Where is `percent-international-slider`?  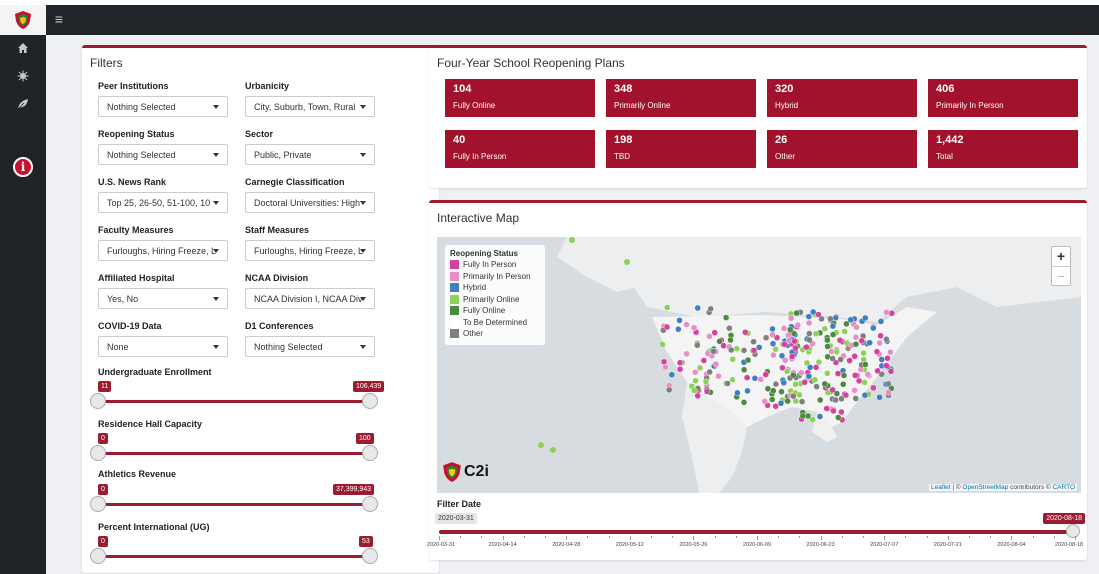
percent-international-slider is located at coordinates (234, 556).